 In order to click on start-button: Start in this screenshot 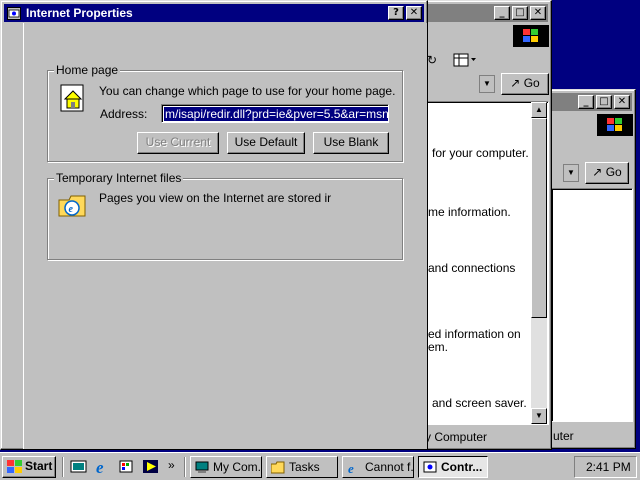, I will do `click(29, 467)`.